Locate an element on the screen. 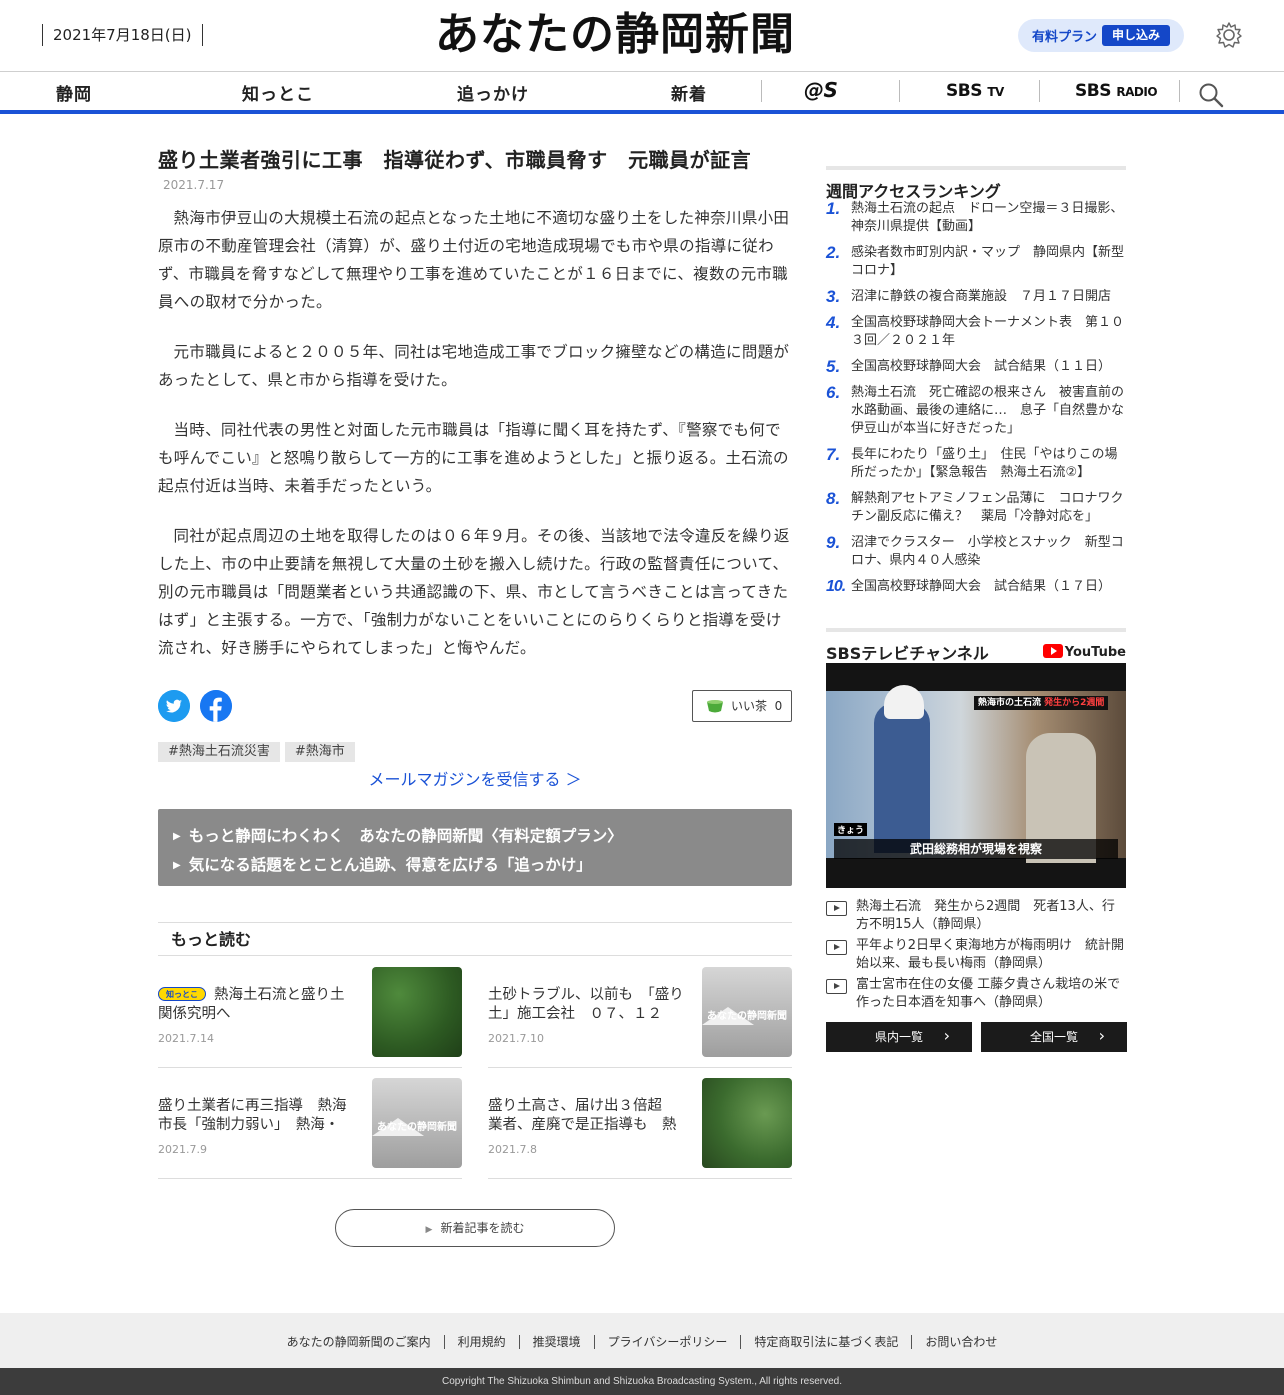  ranking-number: 8. is located at coordinates (833, 498).